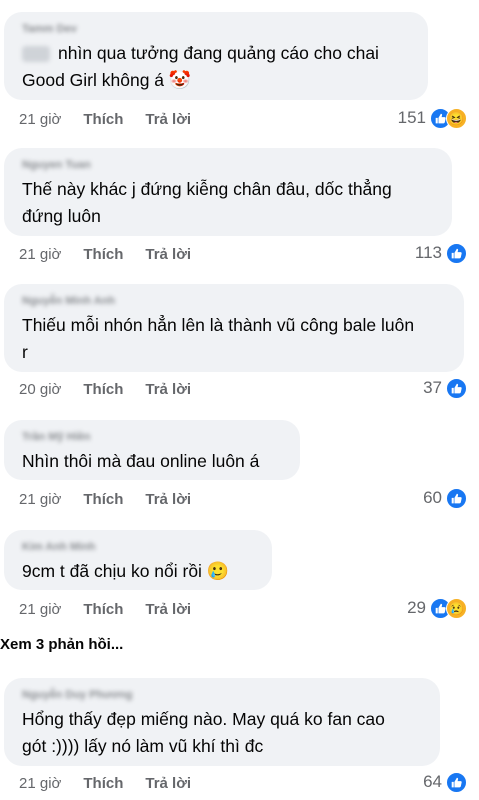 The height and width of the screenshot is (800, 479). I want to click on sad-reaction-icon: 😢, so click(456, 608).